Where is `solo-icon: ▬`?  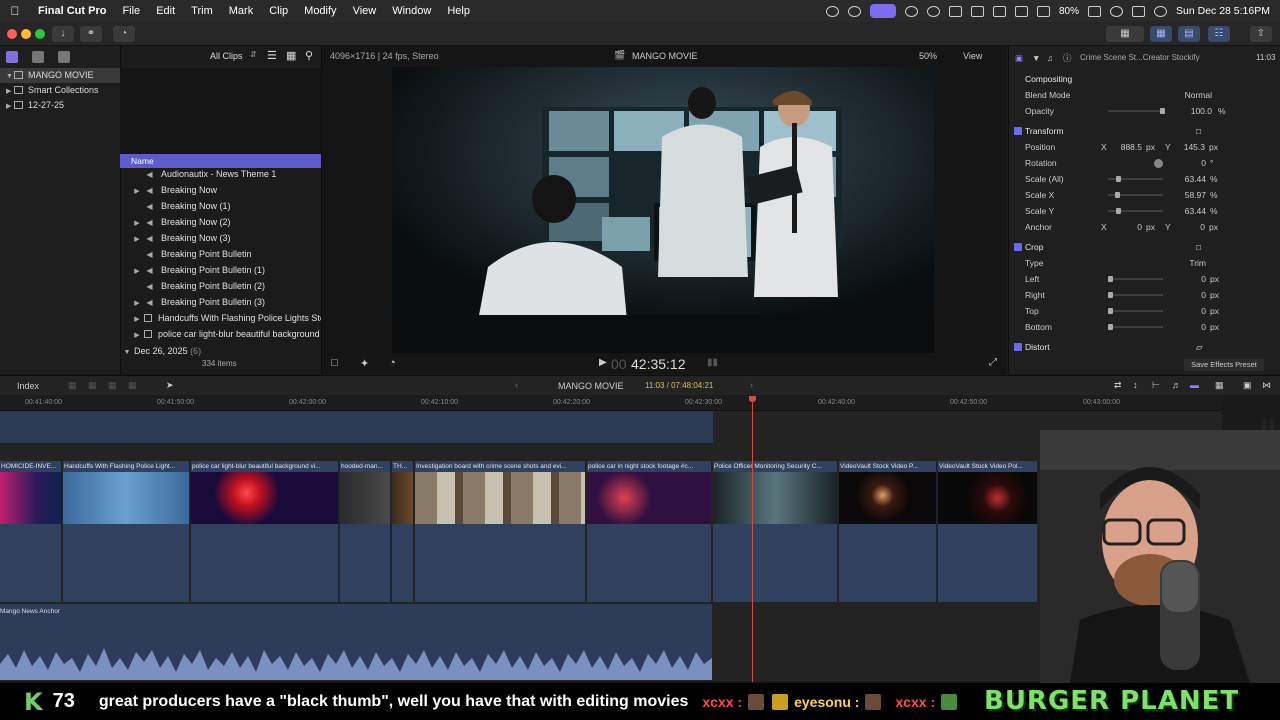
solo-icon: ▬ is located at coordinates (1194, 385).